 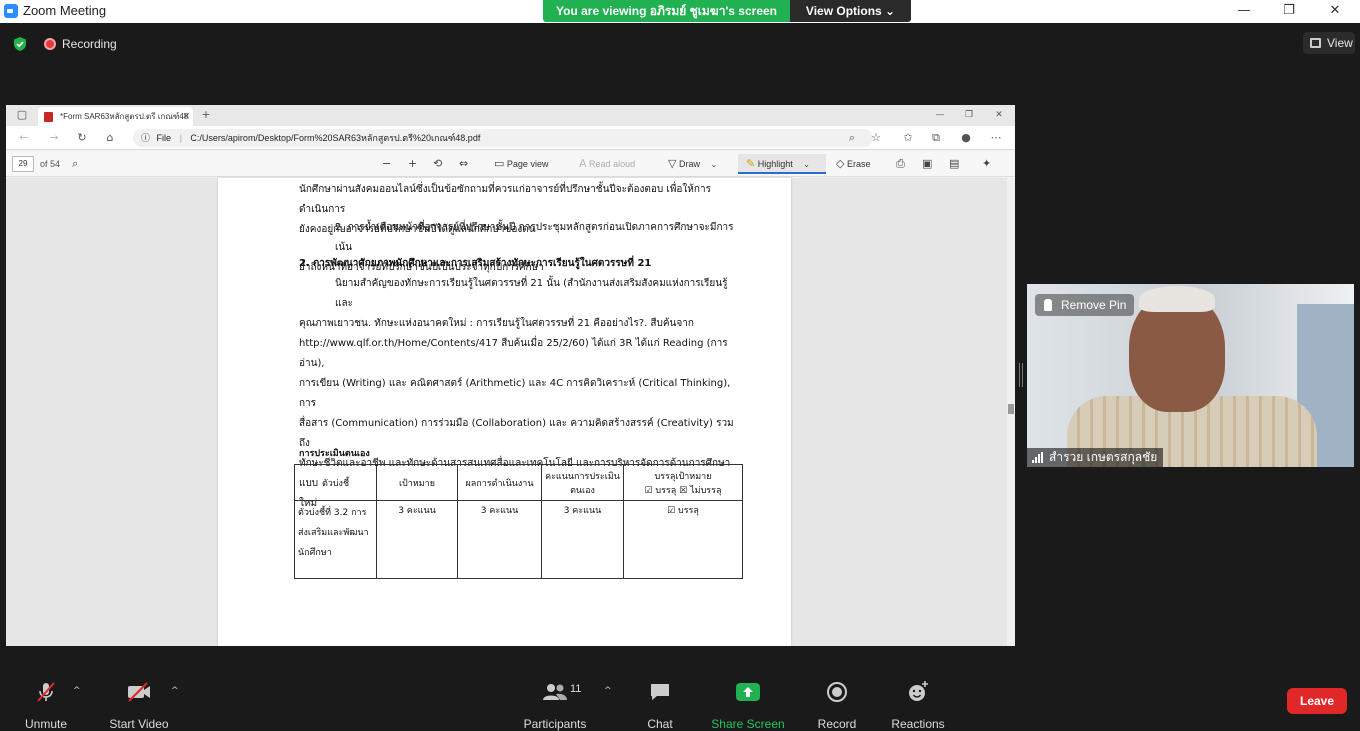 I want to click on leave-button: Leave, so click(x=1317, y=701).